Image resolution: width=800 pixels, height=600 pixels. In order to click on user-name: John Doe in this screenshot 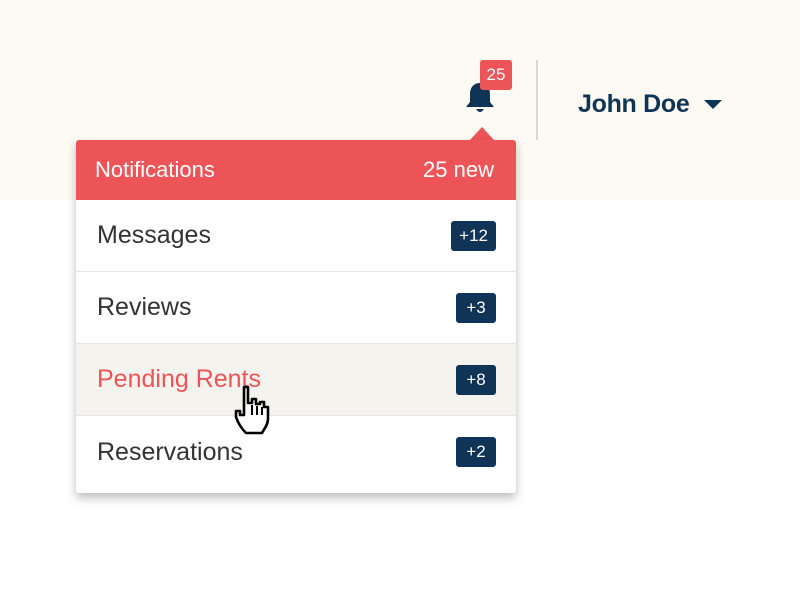, I will do `click(634, 103)`.